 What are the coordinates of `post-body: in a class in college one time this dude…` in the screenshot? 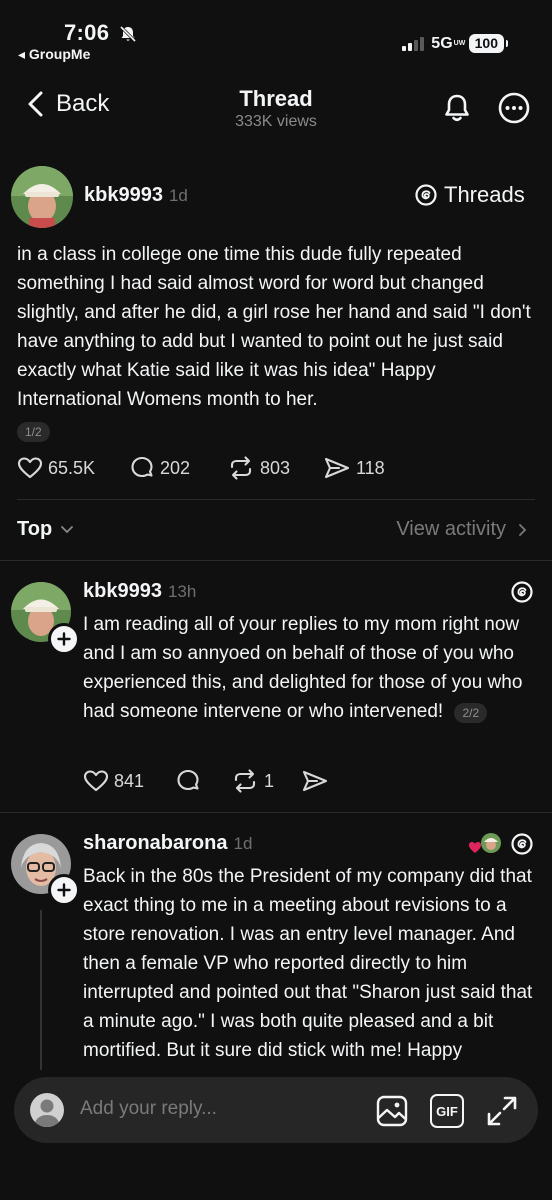 It's located at (274, 327).